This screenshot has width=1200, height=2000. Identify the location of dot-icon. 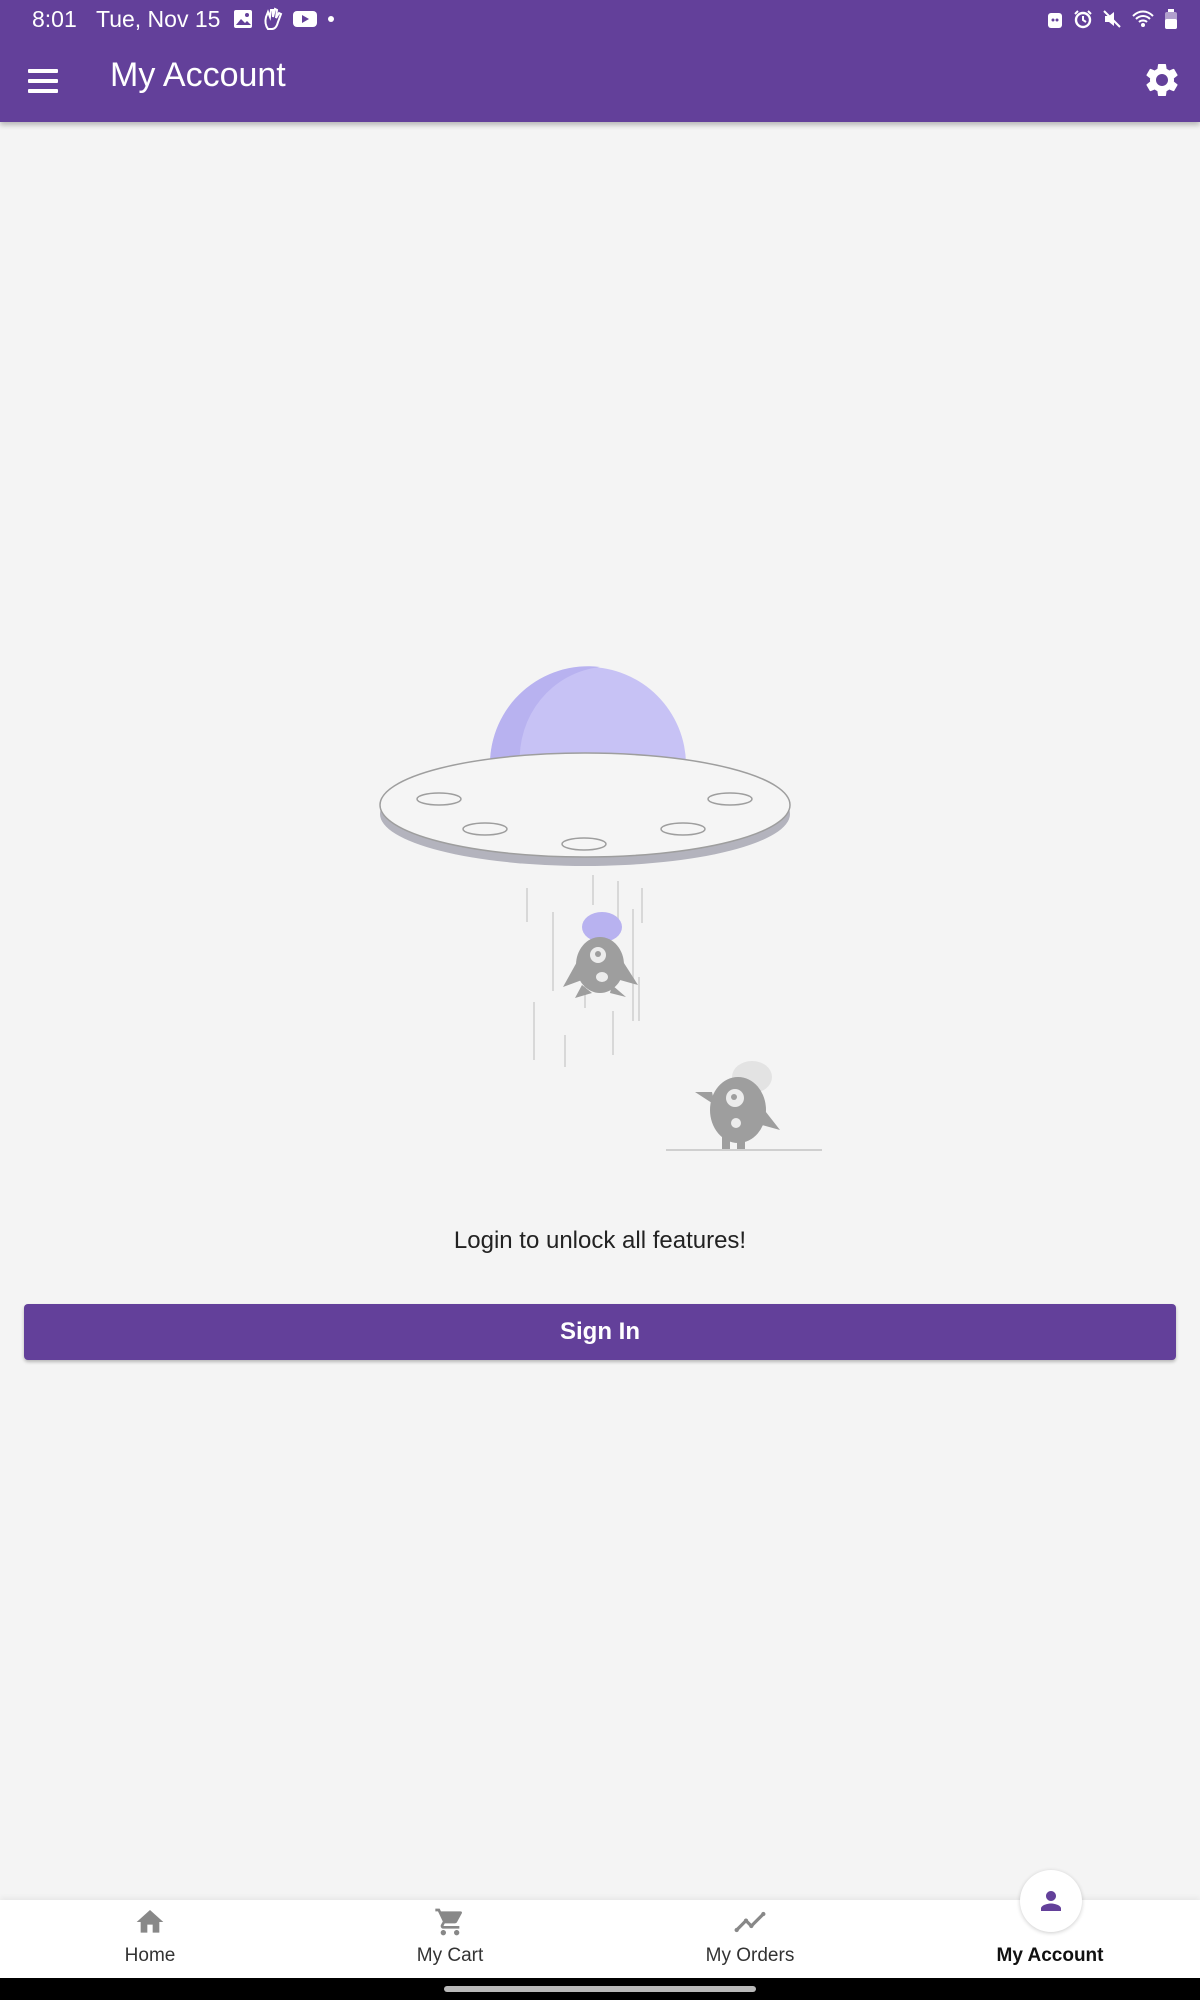
(331, 19).